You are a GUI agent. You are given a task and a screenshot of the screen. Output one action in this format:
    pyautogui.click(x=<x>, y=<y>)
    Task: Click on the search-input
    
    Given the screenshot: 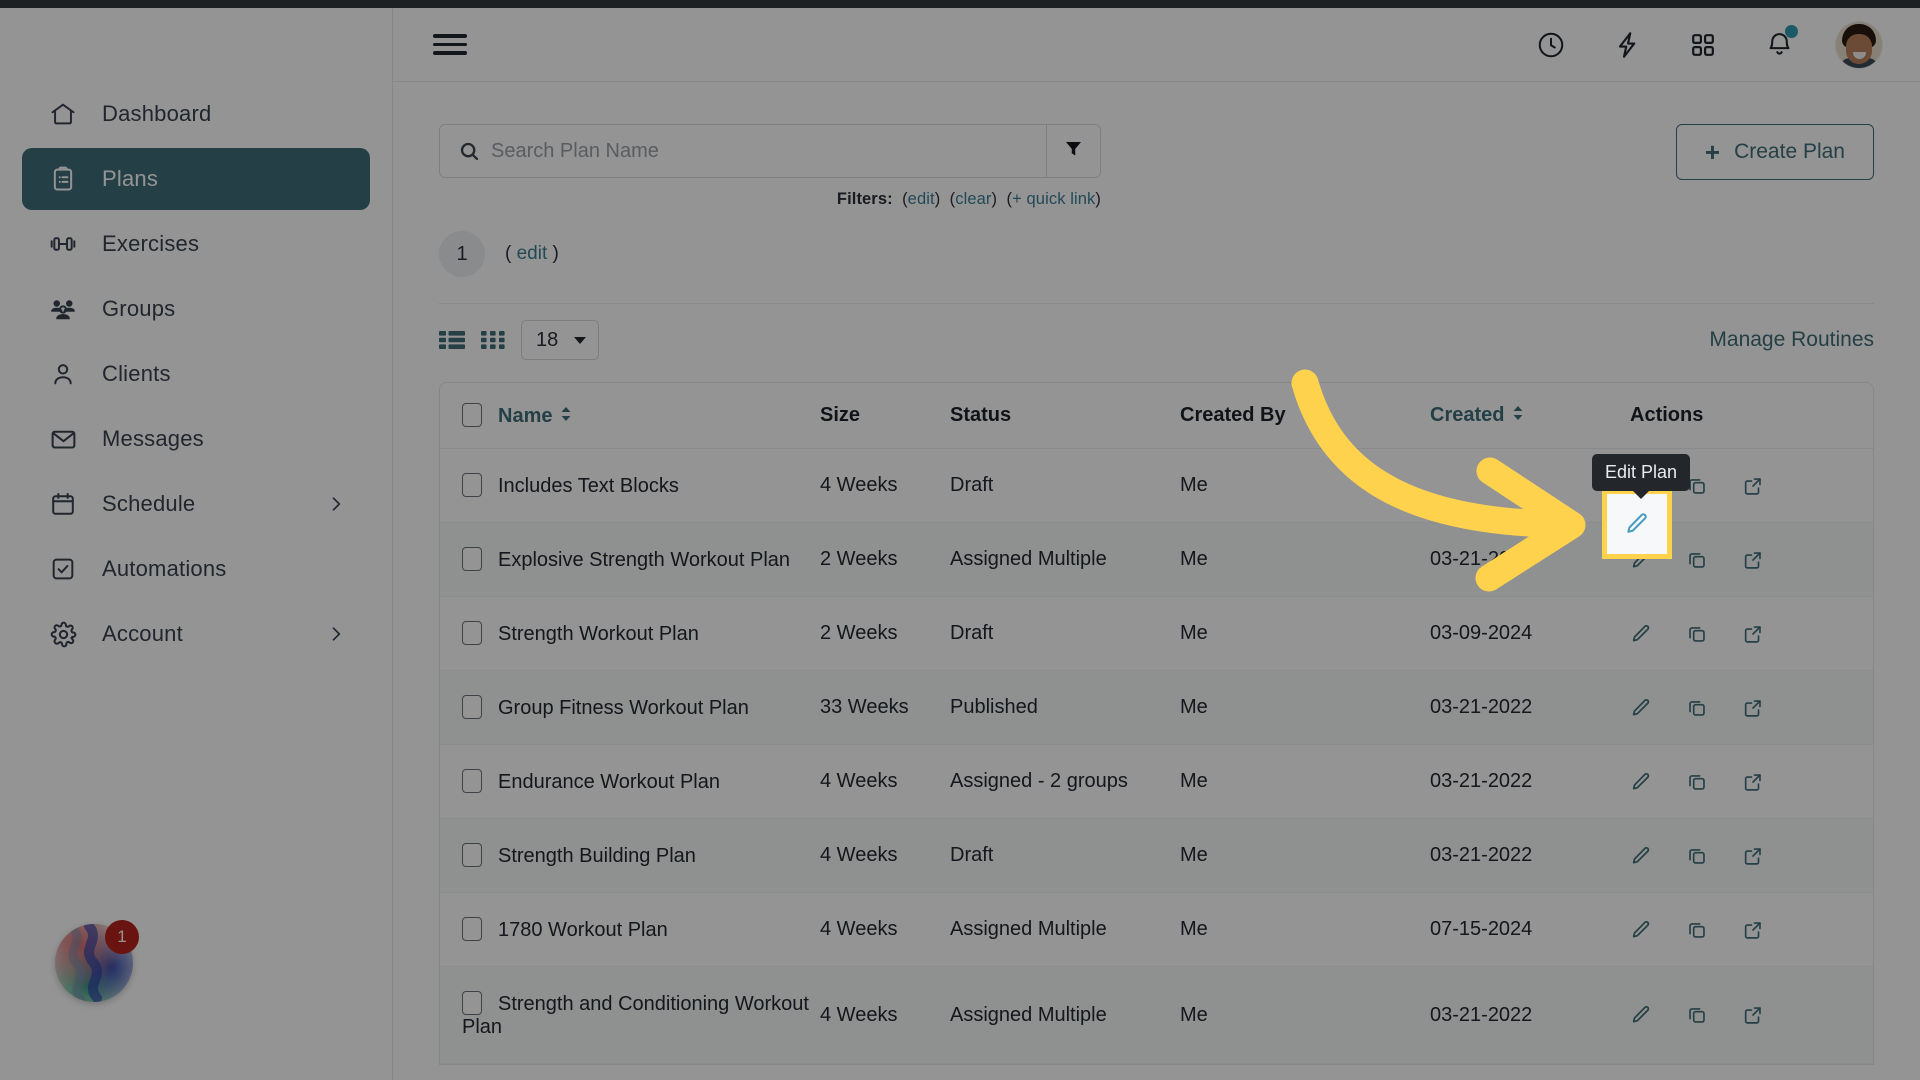 What is the action you would take?
    pyautogui.click(x=768, y=151)
    